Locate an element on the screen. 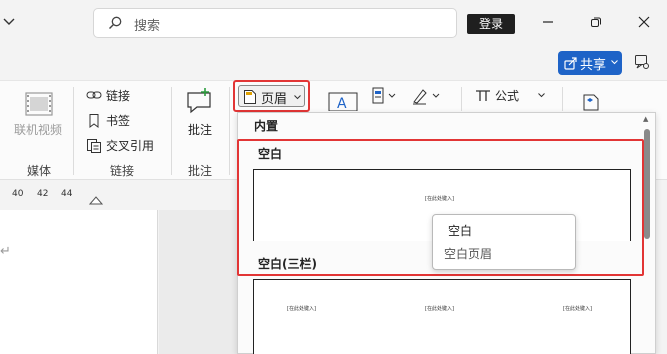 The image size is (667, 354). bookmark-icon is located at coordinates (94, 121).